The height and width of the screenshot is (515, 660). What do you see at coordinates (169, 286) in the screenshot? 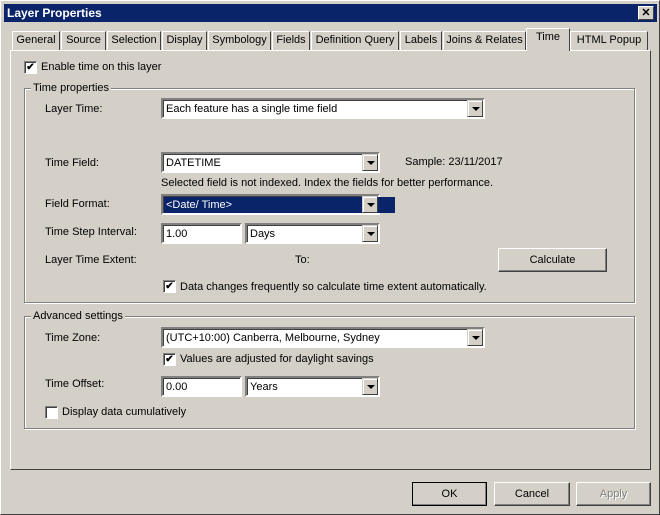
I see `auto-calculate-checkbox: ✔` at bounding box center [169, 286].